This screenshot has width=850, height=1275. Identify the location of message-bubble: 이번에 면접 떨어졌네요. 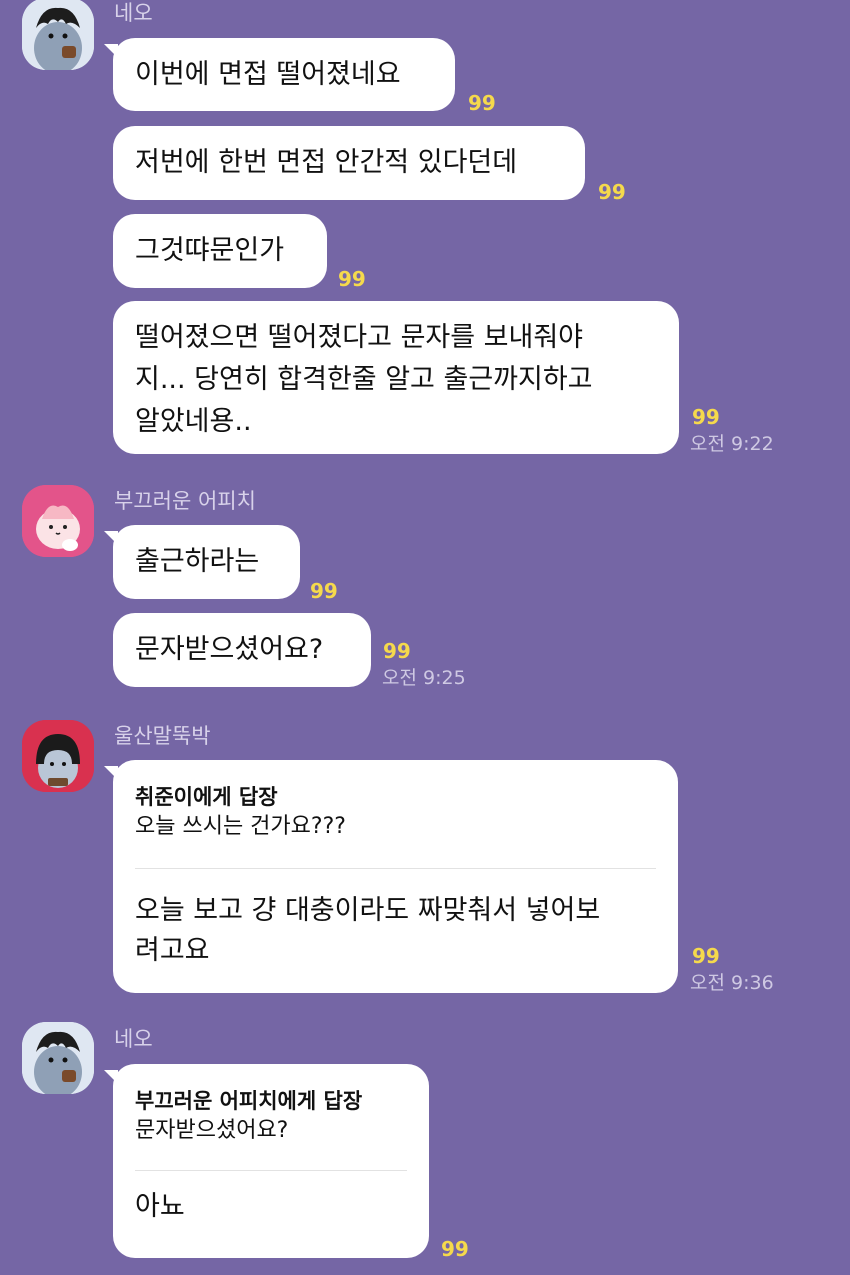
(279, 74).